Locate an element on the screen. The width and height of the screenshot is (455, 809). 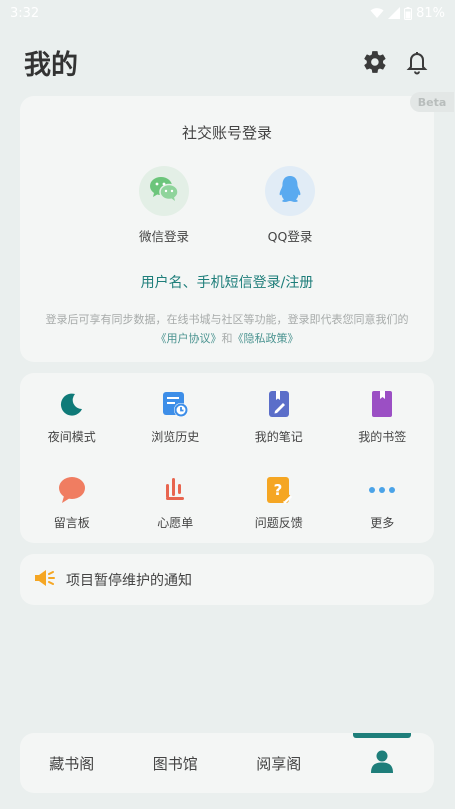
status-time: 3:32 is located at coordinates (25, 13).